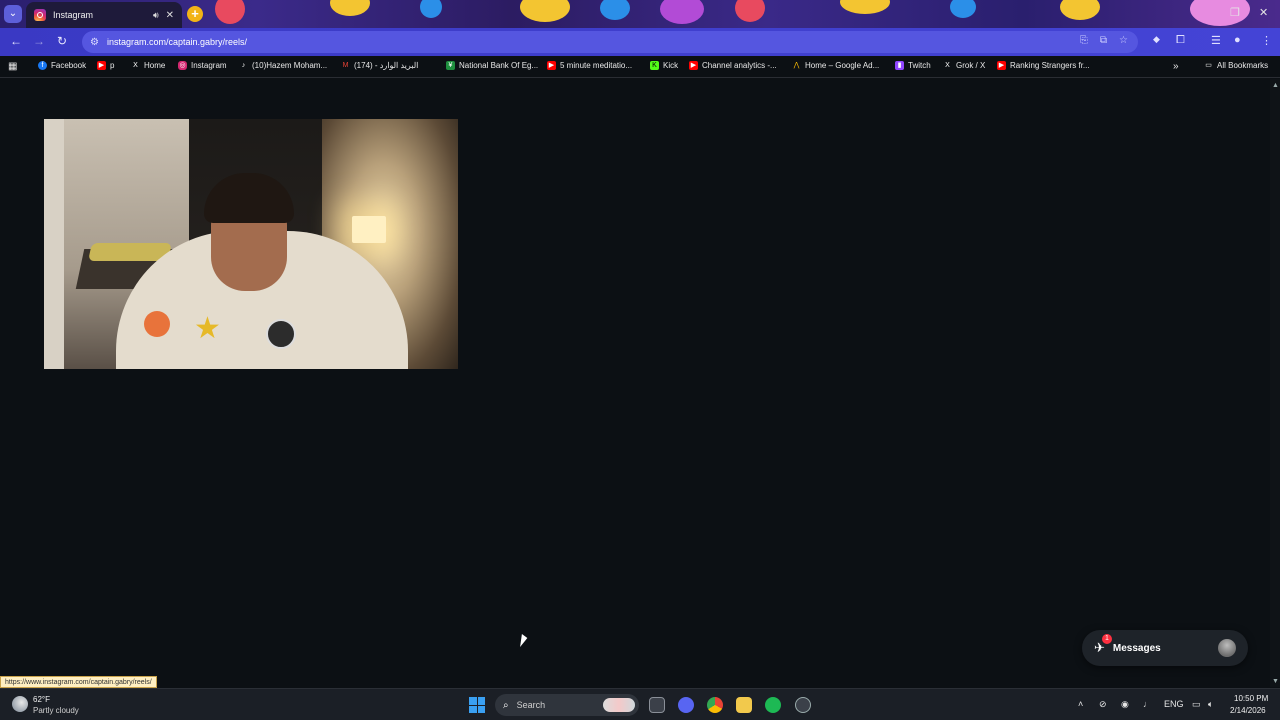 Image resolution: width=1280 pixels, height=720 pixels. I want to click on volume-icon: 🔈︎, so click(1210, 704).